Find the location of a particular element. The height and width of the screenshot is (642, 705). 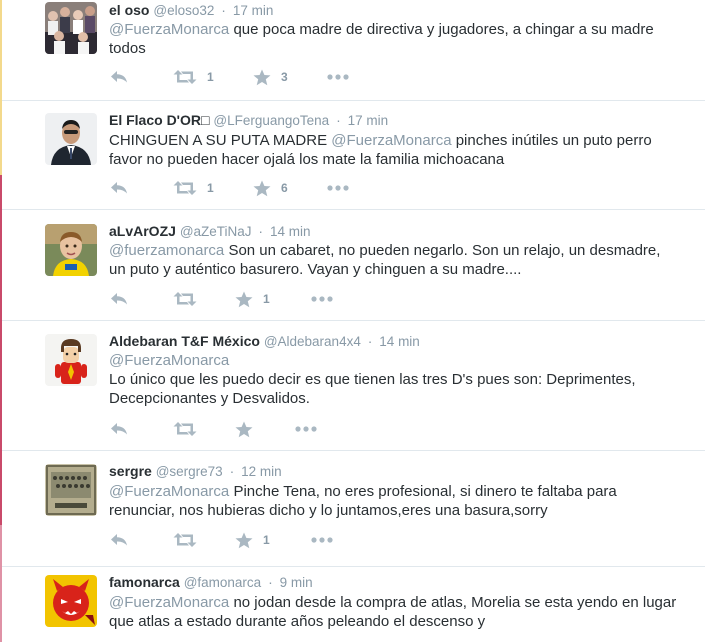

author-handle: @eloso32 is located at coordinates (183, 10).